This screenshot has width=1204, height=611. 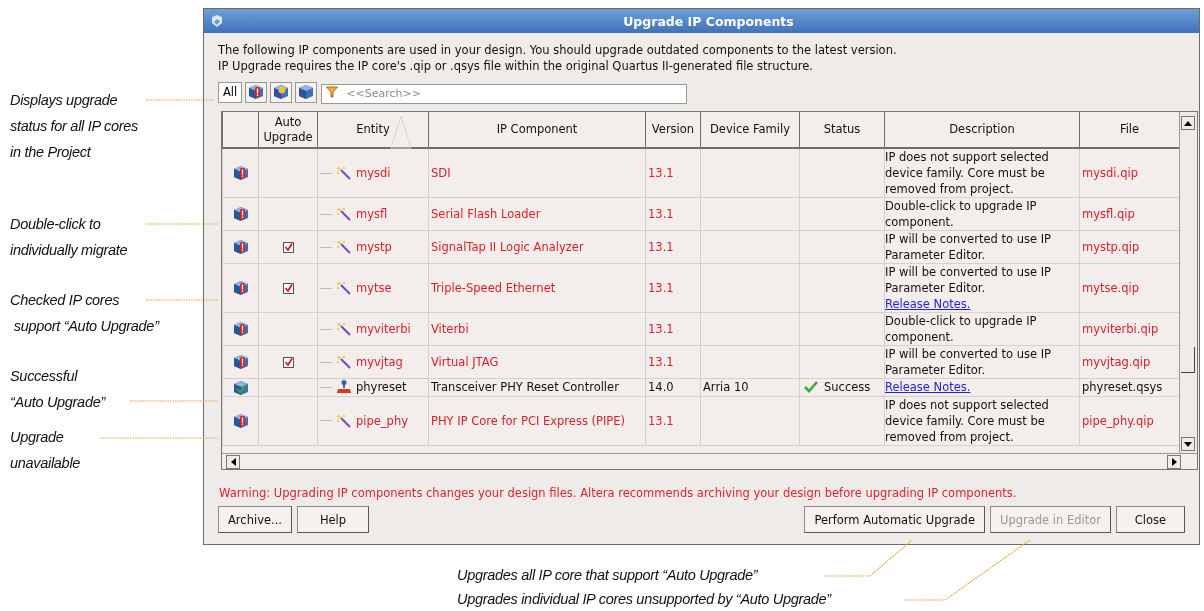 What do you see at coordinates (465, 362) in the screenshot?
I see `table-cell: Virtual JTAG` at bounding box center [465, 362].